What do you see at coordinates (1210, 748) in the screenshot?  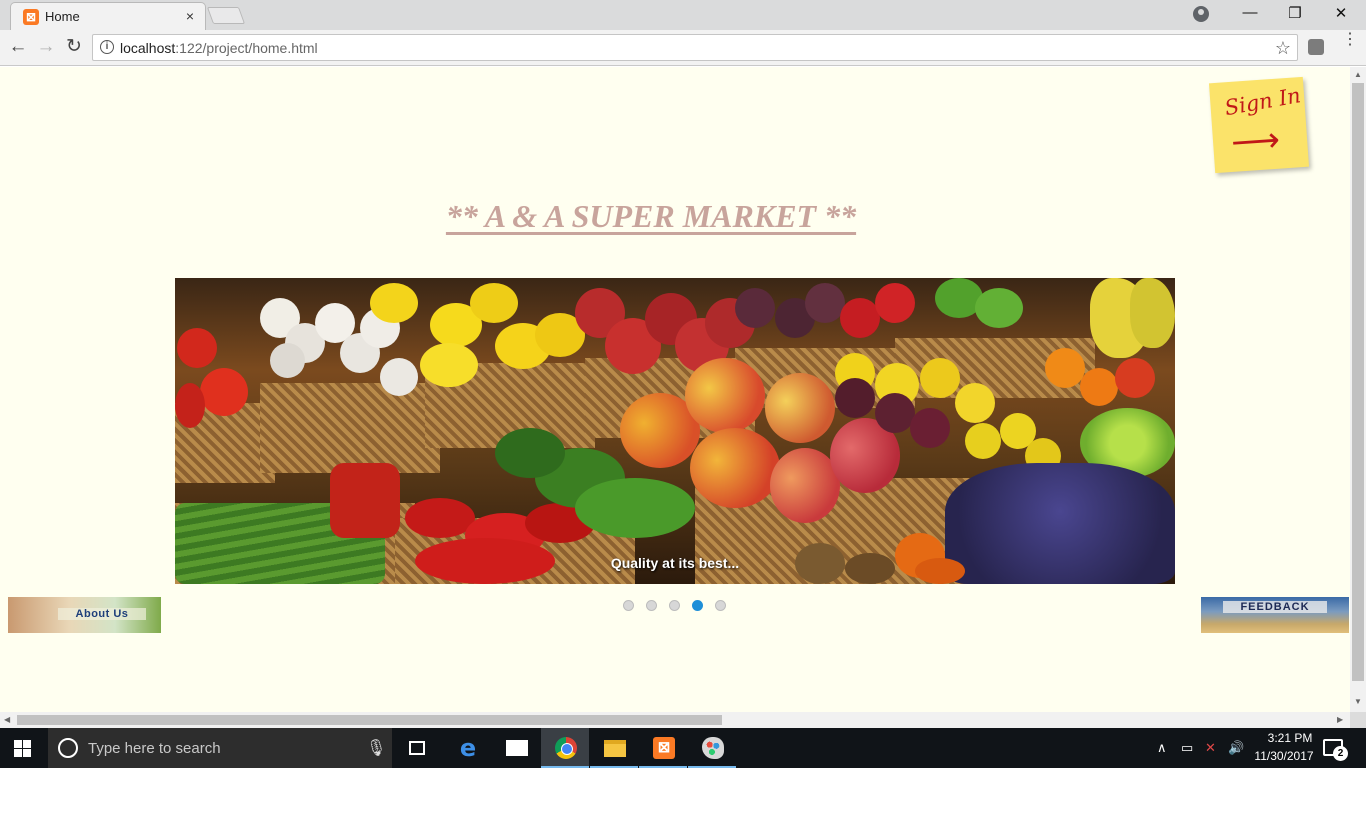 I see `network-icon: ✕` at bounding box center [1210, 748].